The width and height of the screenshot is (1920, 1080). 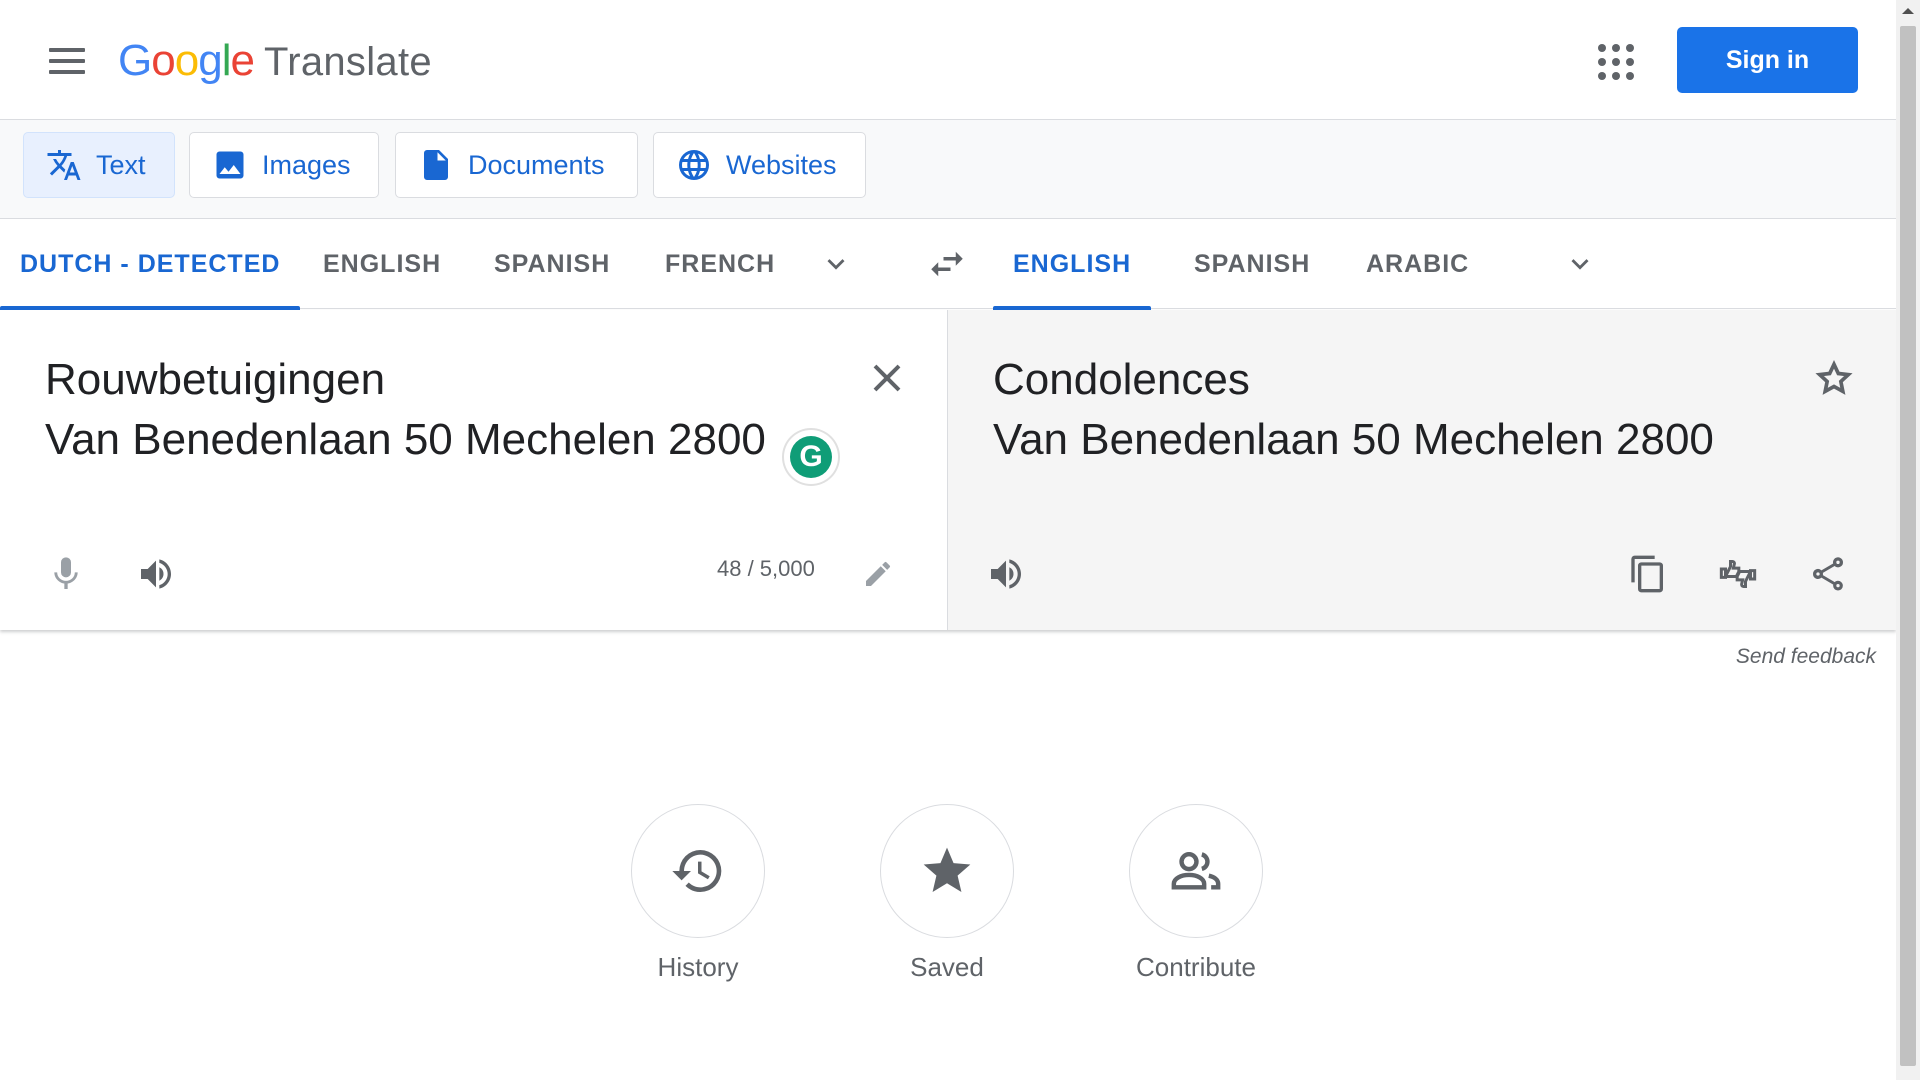 What do you see at coordinates (1767, 60) in the screenshot?
I see `sign-in-button: Sign in` at bounding box center [1767, 60].